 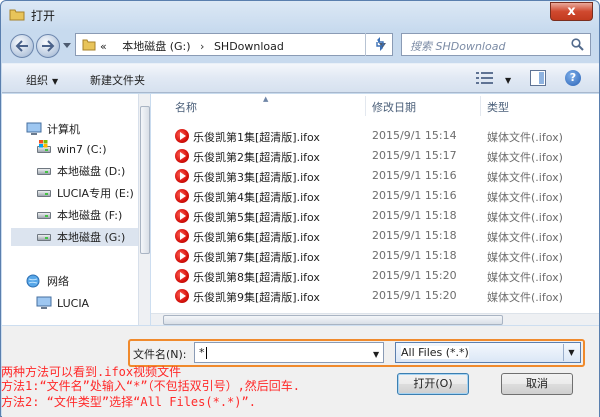 What do you see at coordinates (256, 197) in the screenshot?
I see `file-name: 乐俊凯第4集[超清版].ifox` at bounding box center [256, 197].